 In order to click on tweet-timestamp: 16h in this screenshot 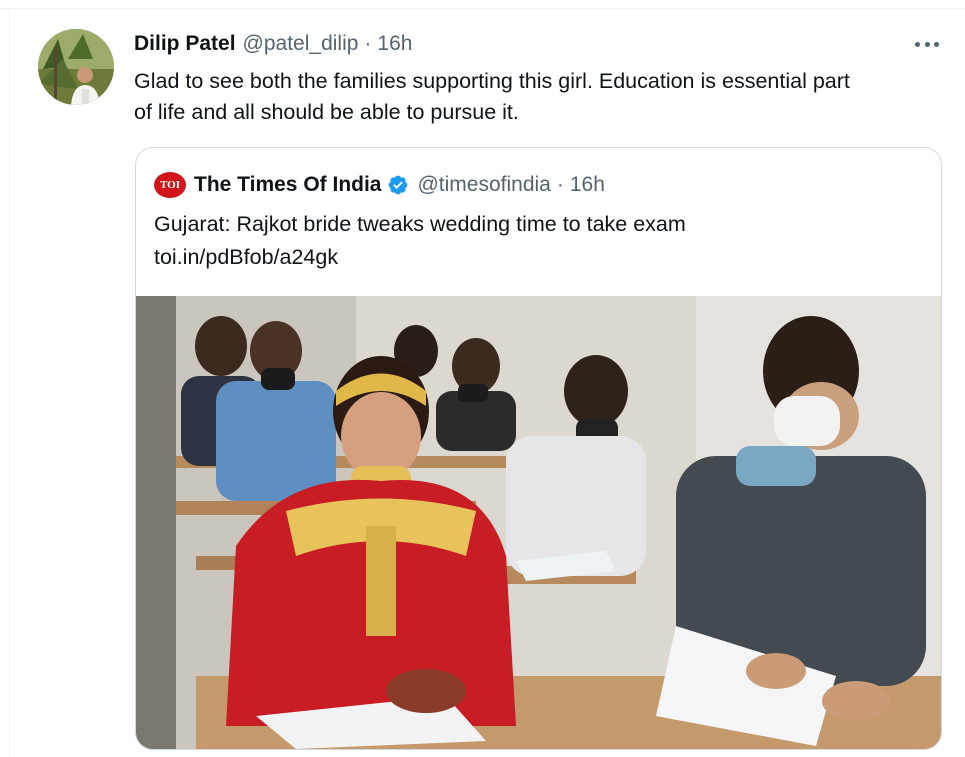, I will do `click(394, 44)`.